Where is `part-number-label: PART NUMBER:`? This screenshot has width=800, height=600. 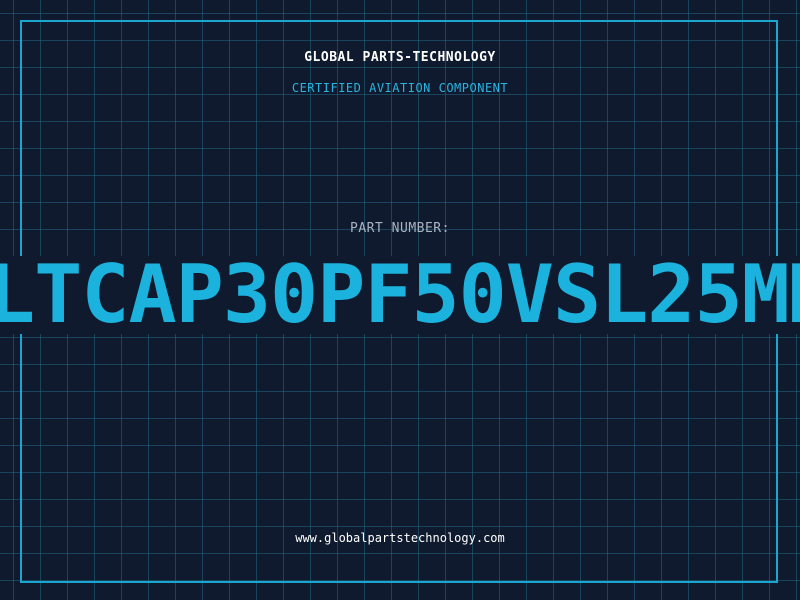
part-number-label: PART NUMBER: is located at coordinates (400, 228).